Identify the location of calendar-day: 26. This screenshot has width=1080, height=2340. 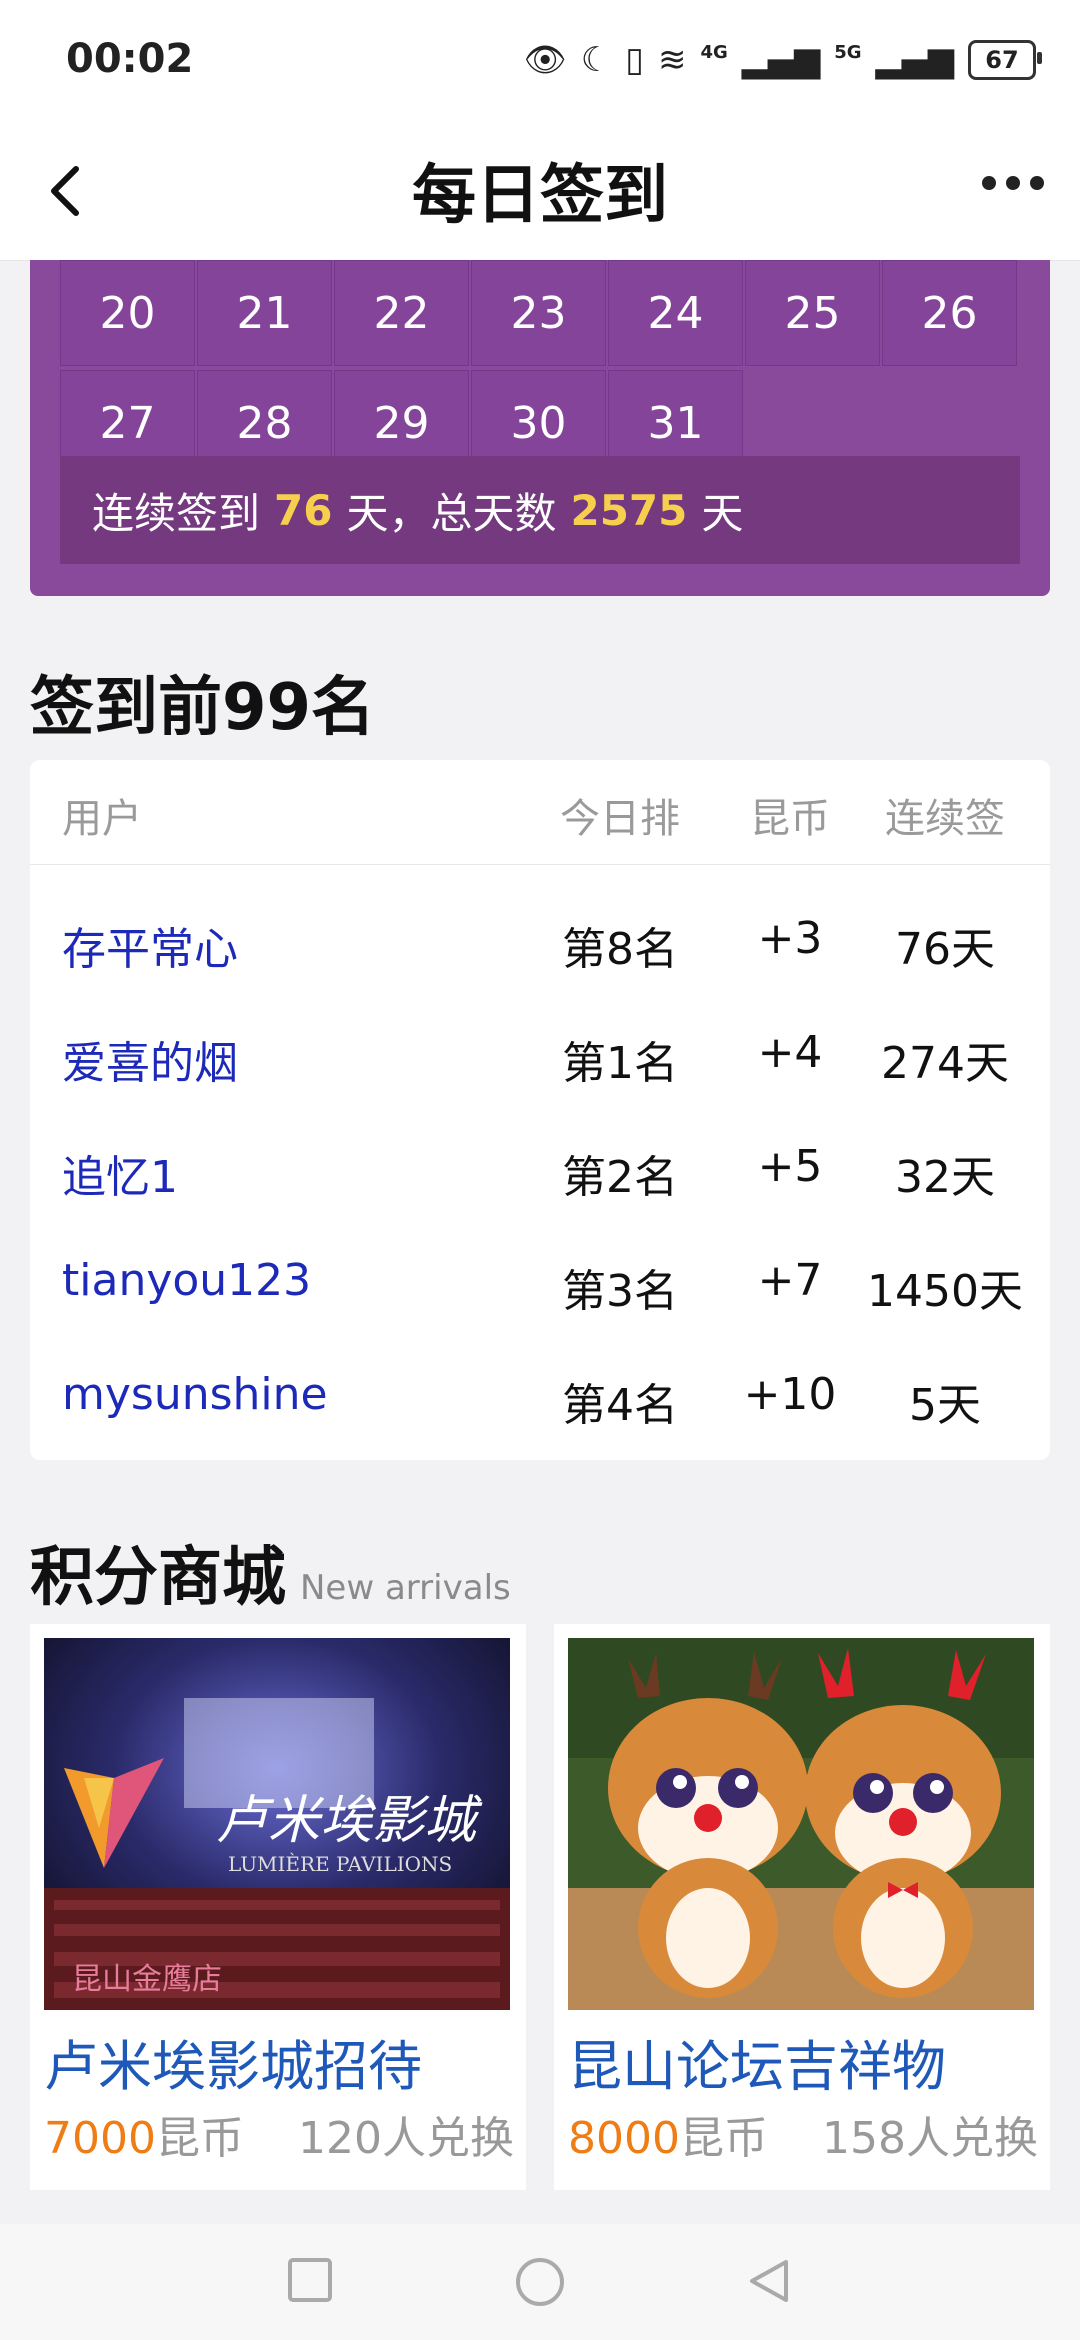
(949, 313).